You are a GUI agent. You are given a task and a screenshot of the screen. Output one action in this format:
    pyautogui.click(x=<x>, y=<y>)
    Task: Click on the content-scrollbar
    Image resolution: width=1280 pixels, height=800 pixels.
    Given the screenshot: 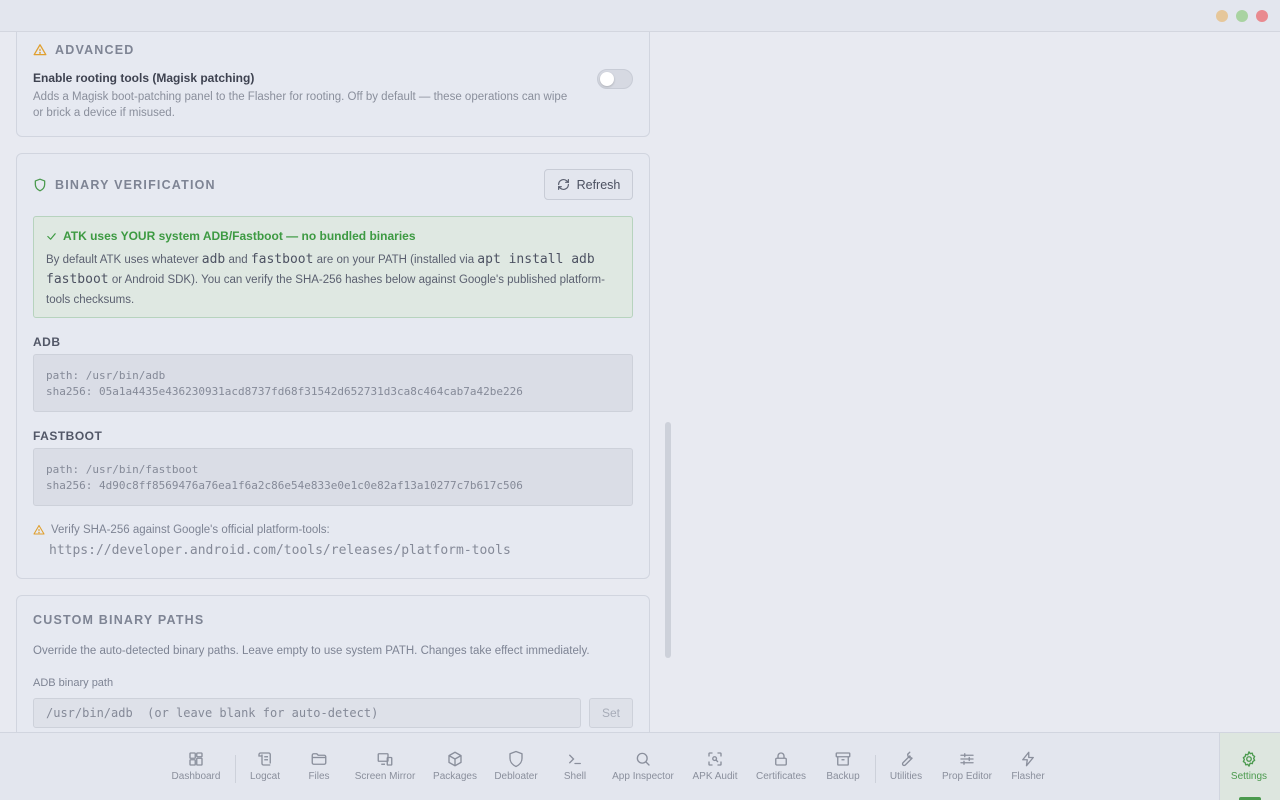 What is the action you would take?
    pyautogui.click(x=668, y=540)
    